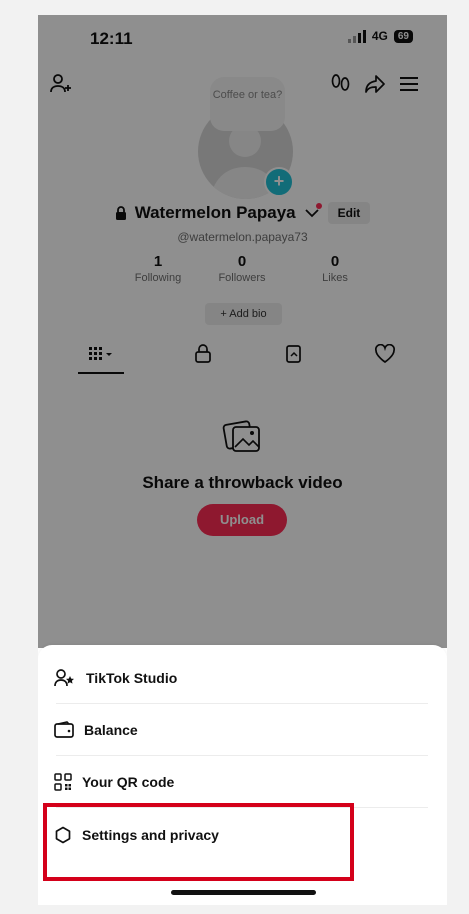 This screenshot has width=469, height=914. Describe the element at coordinates (241, 782) in the screenshot. I see `menu-item-qr-code: Your QR code` at that location.